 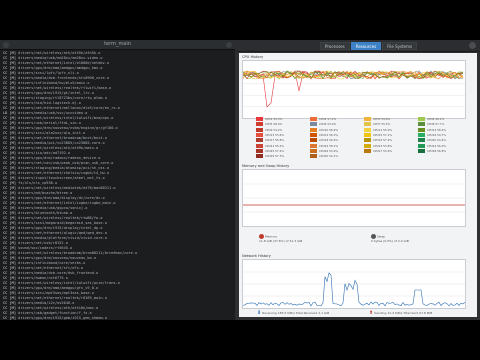 What do you see at coordinates (328, 119) in the screenshot?
I see `cpu-legend-text: CPU2 57.2%` at bounding box center [328, 119].